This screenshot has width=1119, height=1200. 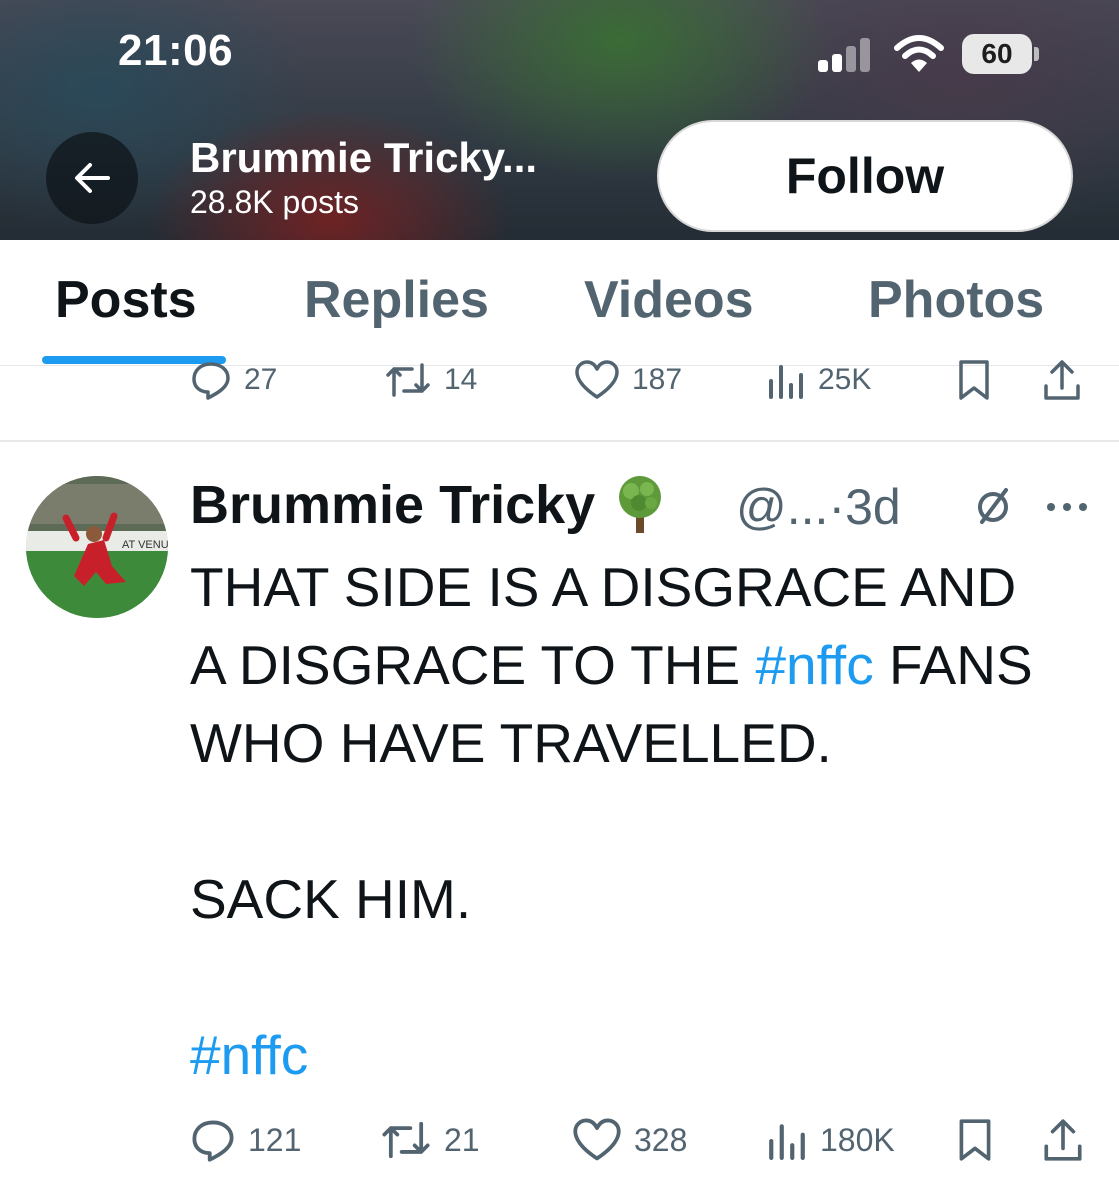 I want to click on repost-action: 14, so click(x=430, y=380).